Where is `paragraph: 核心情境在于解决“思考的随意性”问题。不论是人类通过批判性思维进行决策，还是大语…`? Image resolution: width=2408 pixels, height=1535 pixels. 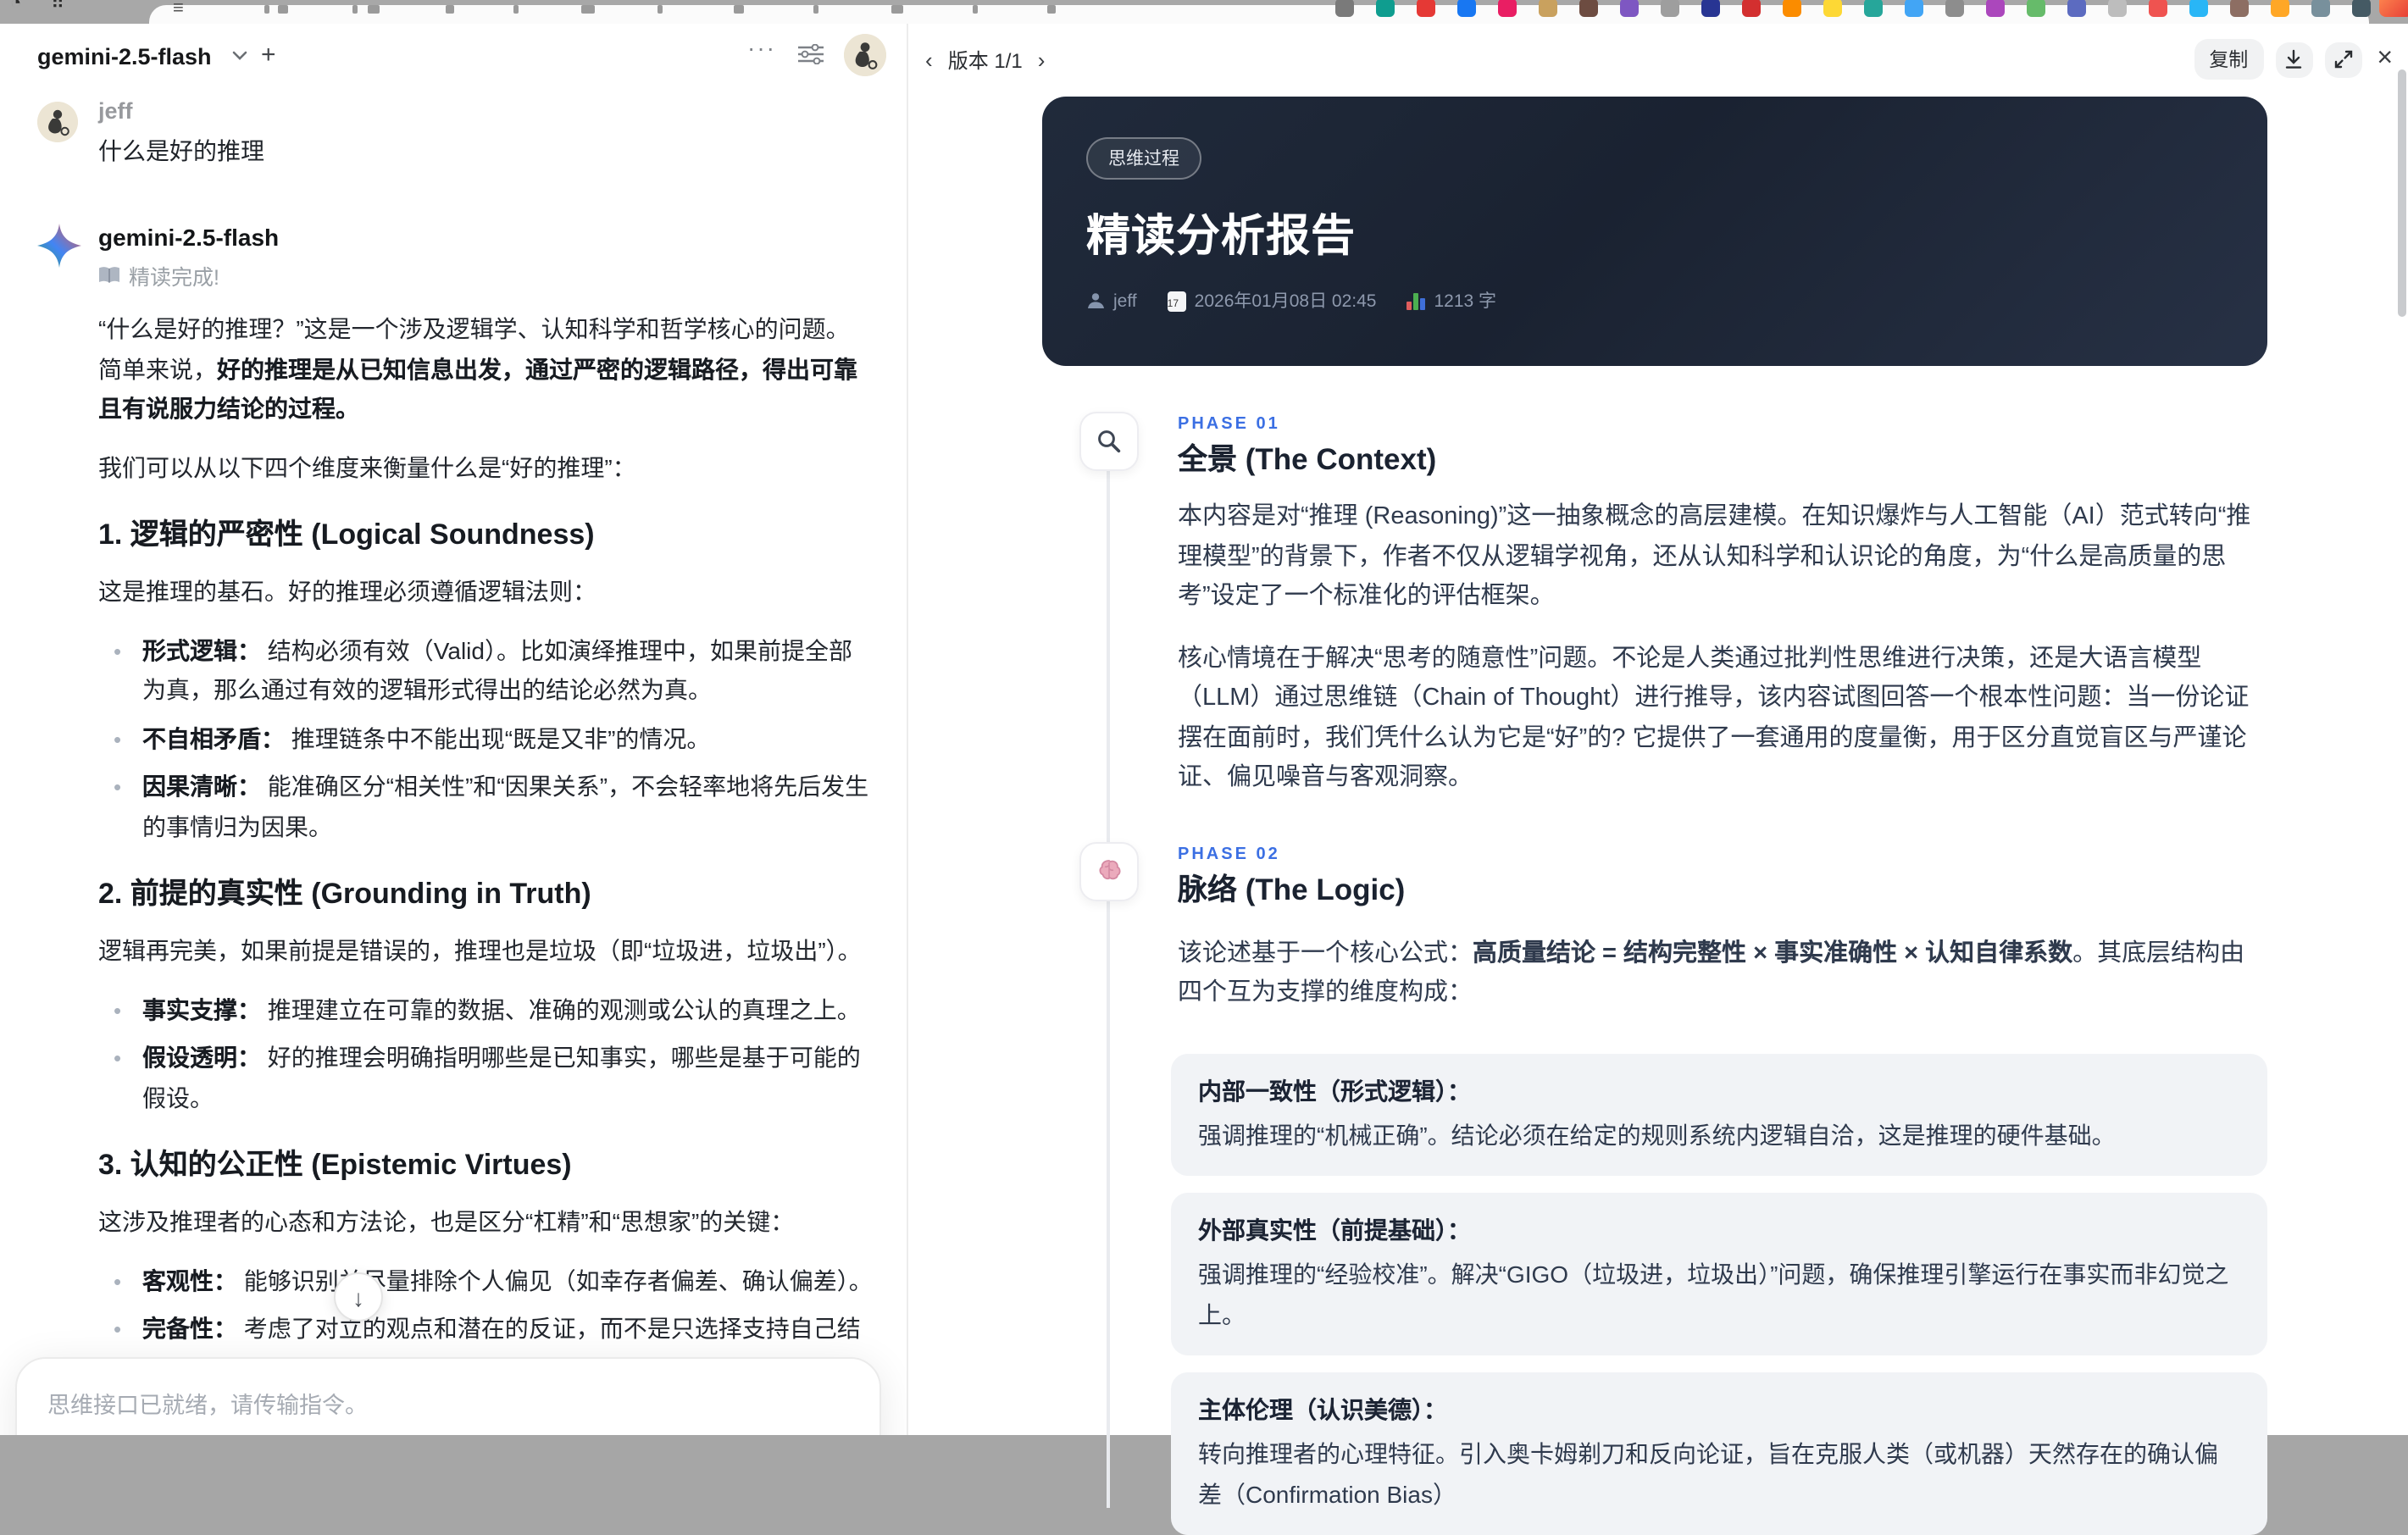 paragraph: 核心情境在于解决“思考的随意性”问题。不论是人类通过批判性思维进行决策，还是大语… is located at coordinates (1714, 718).